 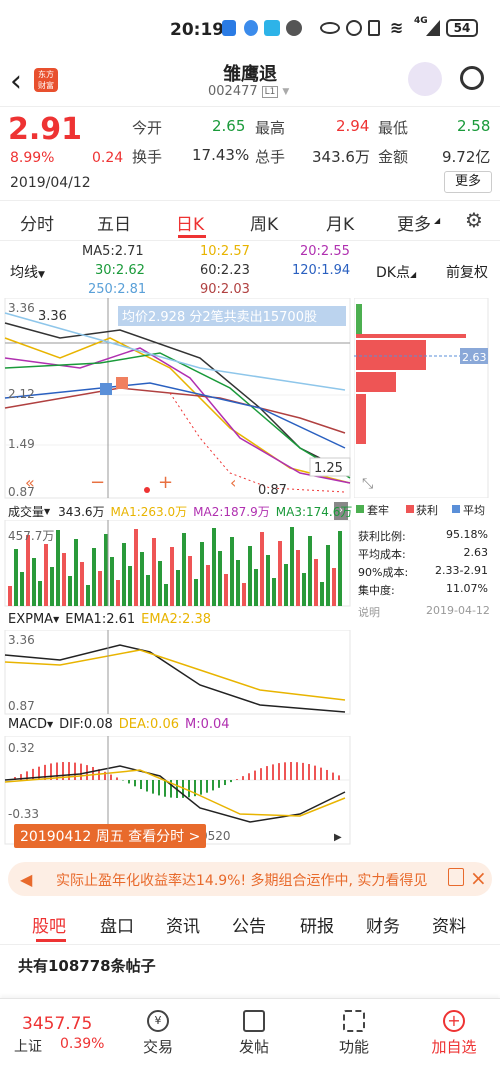 What do you see at coordinates (86, 724) in the screenshot?
I see `macd-dif: DIF:0.08` at bounding box center [86, 724].